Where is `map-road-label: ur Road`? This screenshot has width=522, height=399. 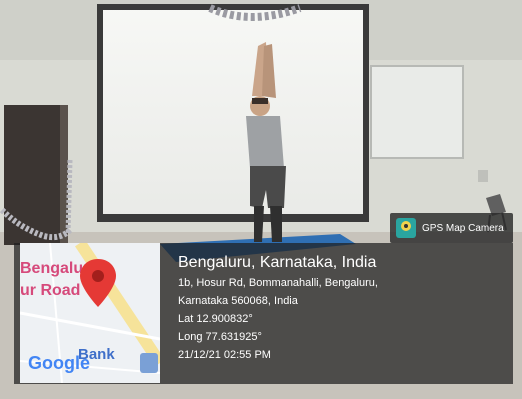
map-road-label: ur Road is located at coordinates (50, 290).